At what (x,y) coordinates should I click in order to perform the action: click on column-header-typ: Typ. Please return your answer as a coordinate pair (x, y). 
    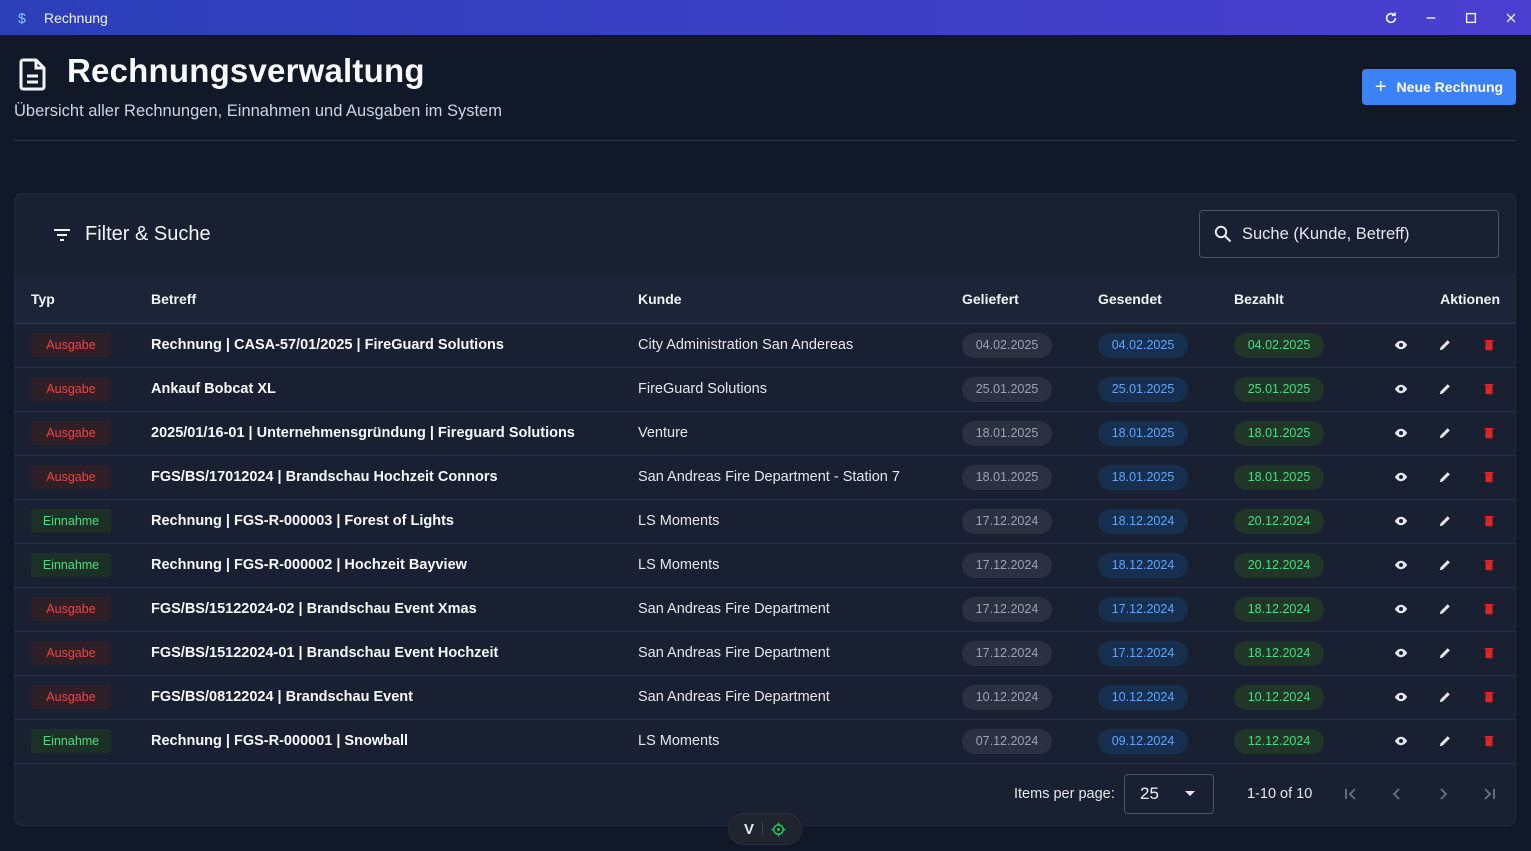
    Looking at the image, I should click on (83, 299).